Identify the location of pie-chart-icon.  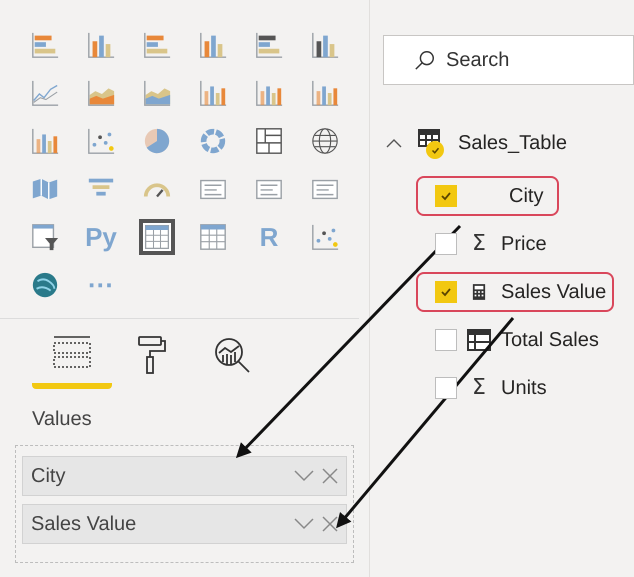
(157, 141).